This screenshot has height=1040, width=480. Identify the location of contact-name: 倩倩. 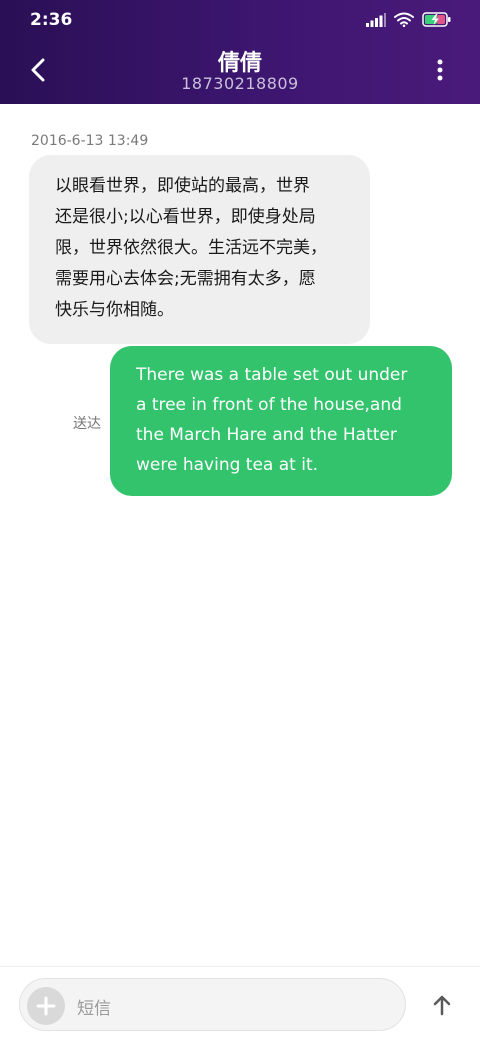
(239, 63).